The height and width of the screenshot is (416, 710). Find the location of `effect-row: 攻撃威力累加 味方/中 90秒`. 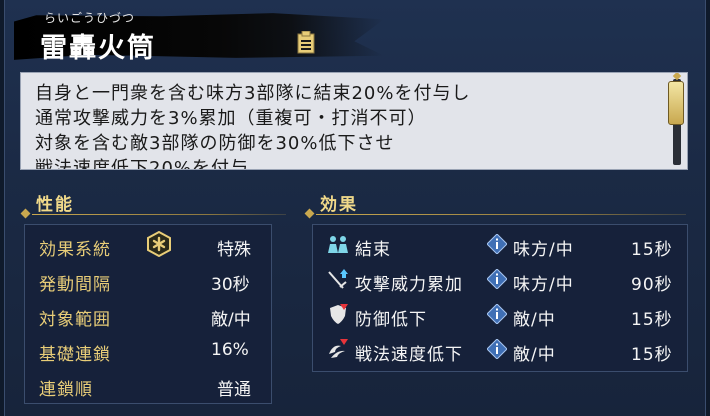

effect-row: 攻撃威力累加 味方/中 90秒 is located at coordinates (500, 281).